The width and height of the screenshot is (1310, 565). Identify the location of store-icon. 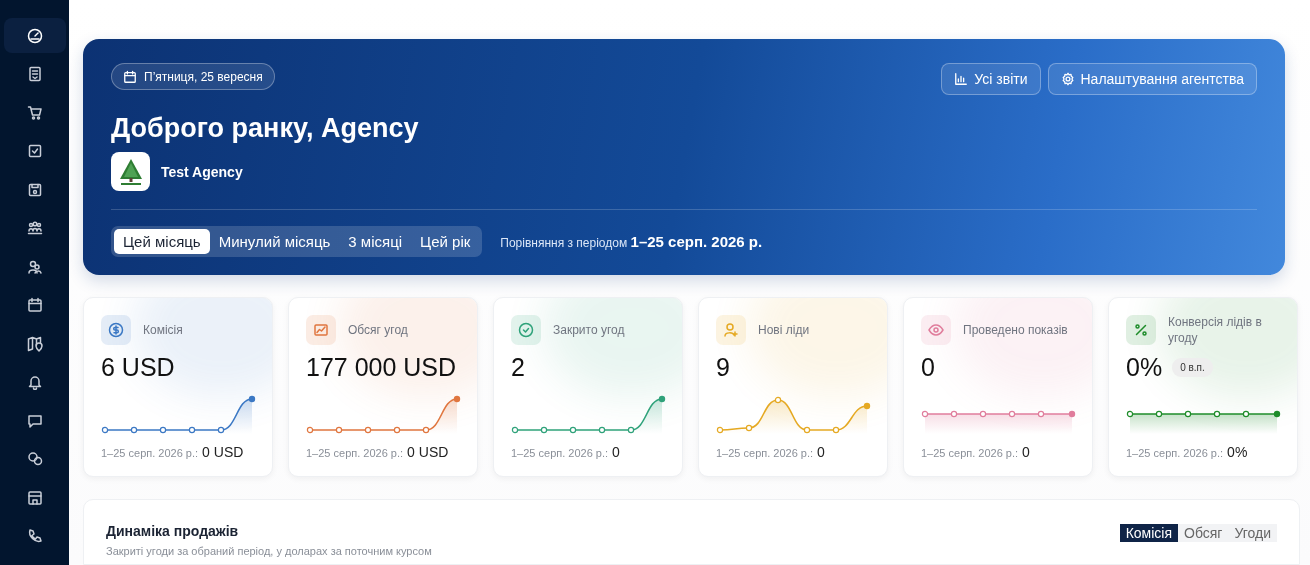
(34, 497).